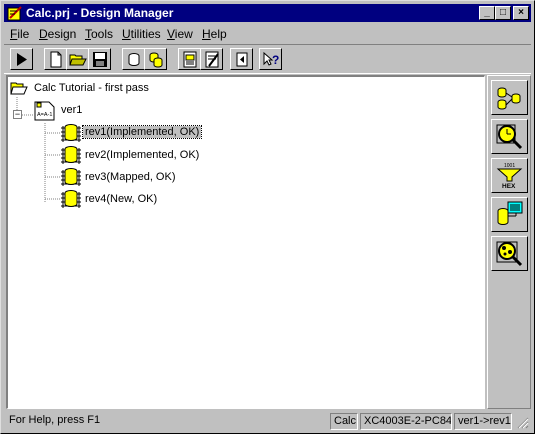 Image resolution: width=535 pixels, height=434 pixels. I want to click on svg-text: HEX, so click(509, 186).